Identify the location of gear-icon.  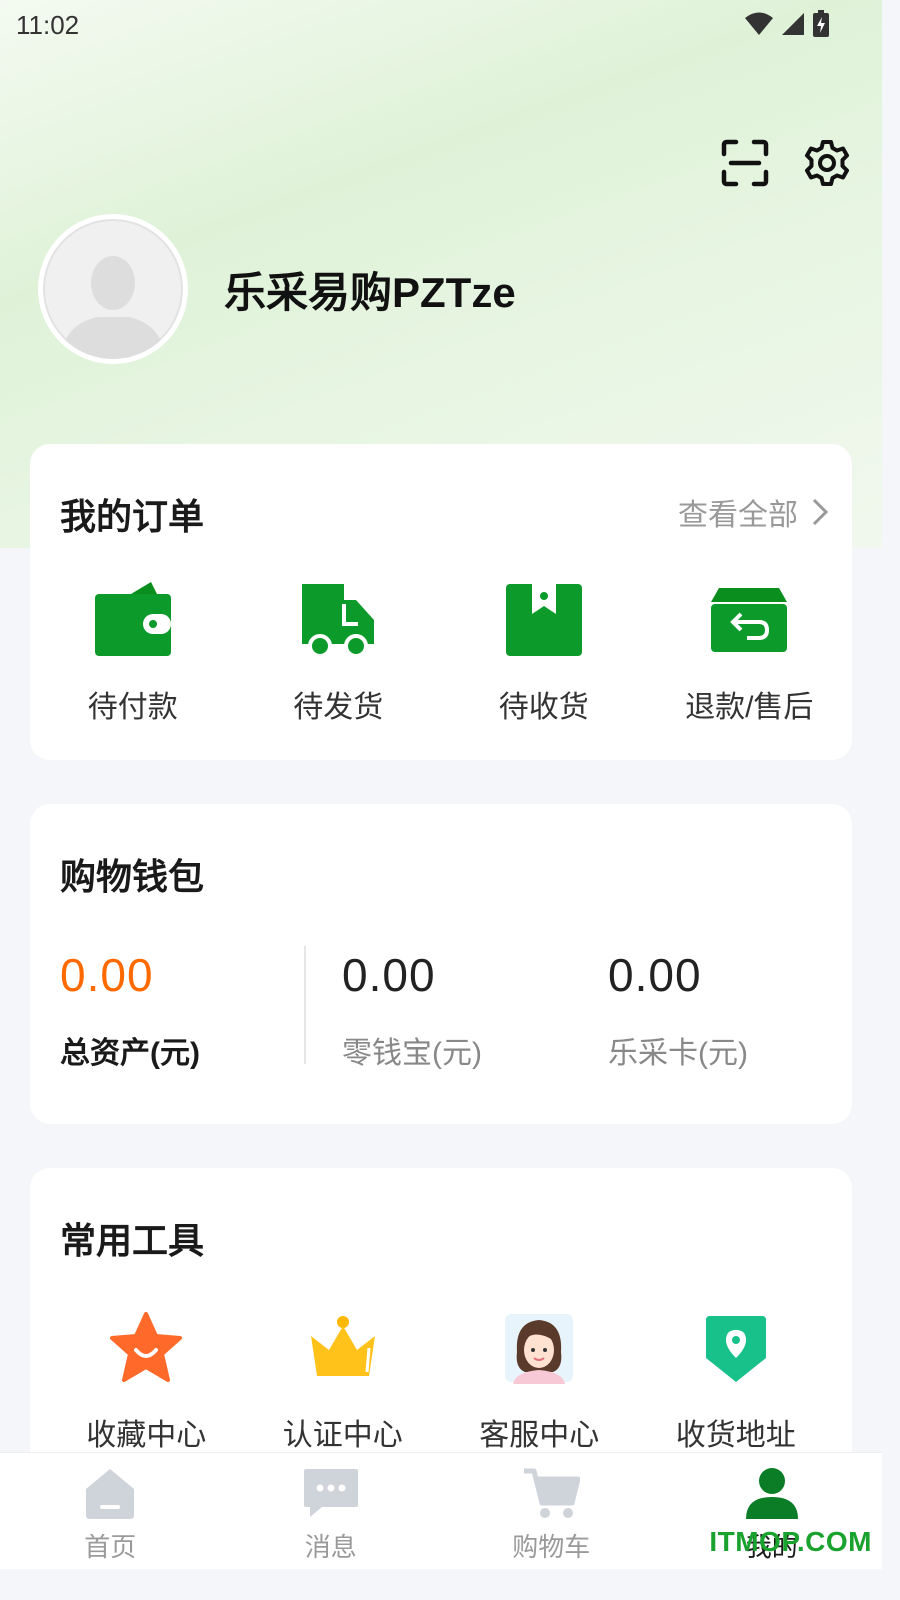
(827, 163).